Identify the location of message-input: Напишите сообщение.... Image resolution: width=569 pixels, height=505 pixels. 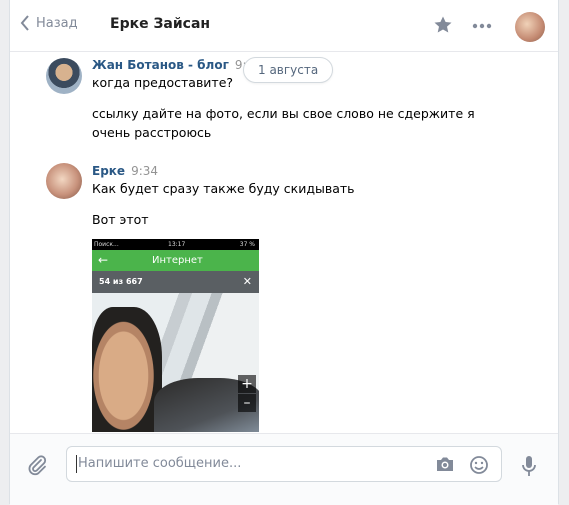
(284, 464).